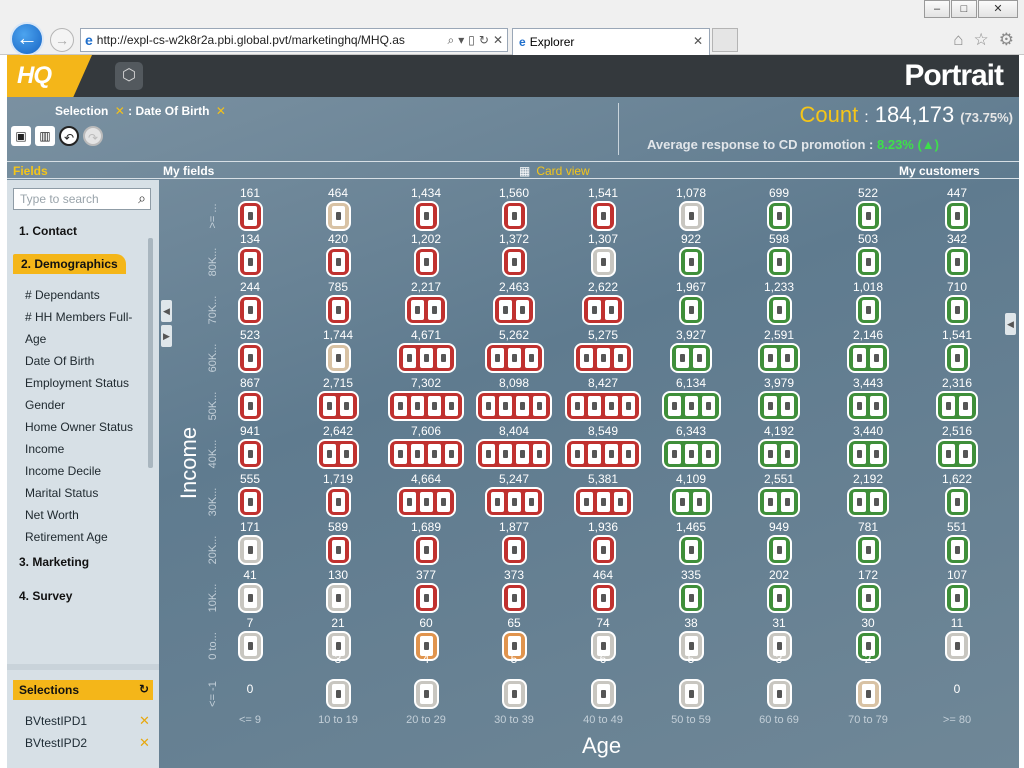  I want to click on maximize-button: □, so click(964, 9).